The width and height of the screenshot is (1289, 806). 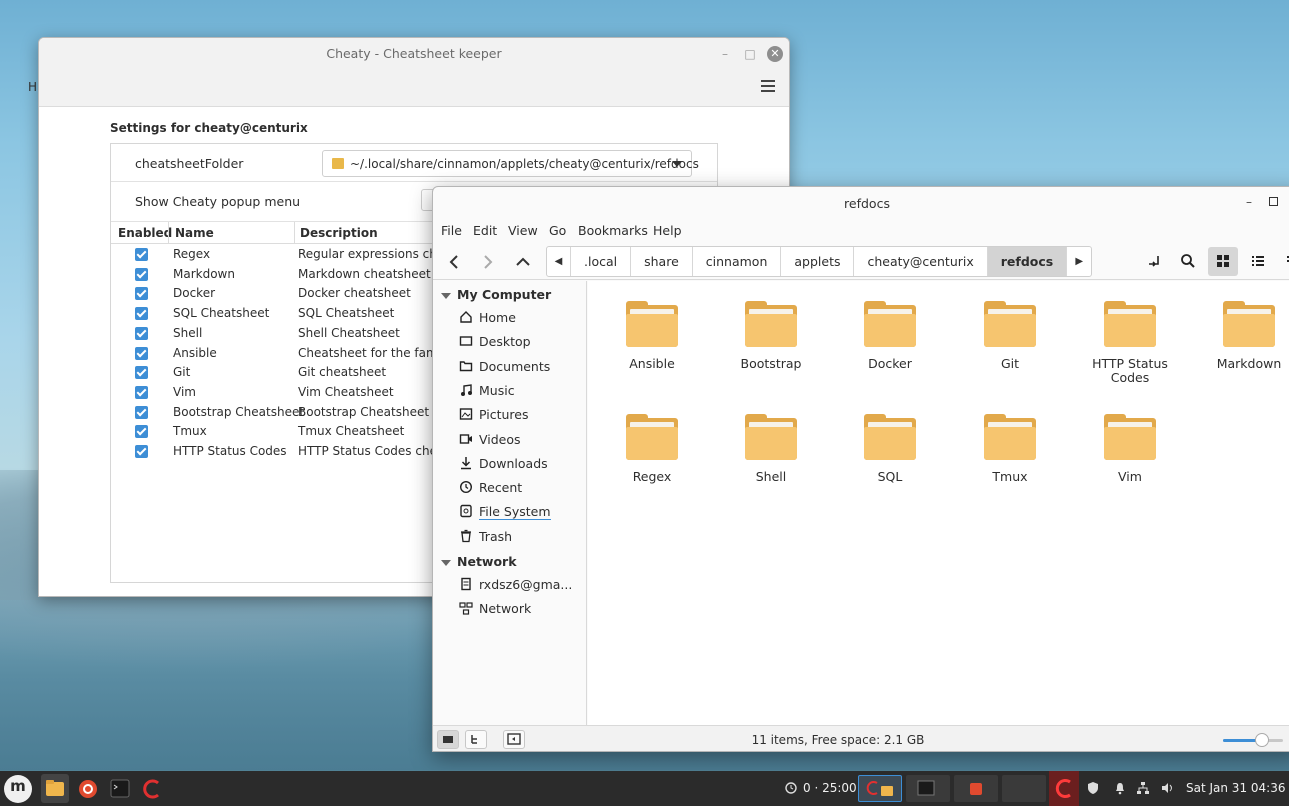 What do you see at coordinates (1079, 261) in the screenshot?
I see `breadcrumb-right-arrow: ▶` at bounding box center [1079, 261].